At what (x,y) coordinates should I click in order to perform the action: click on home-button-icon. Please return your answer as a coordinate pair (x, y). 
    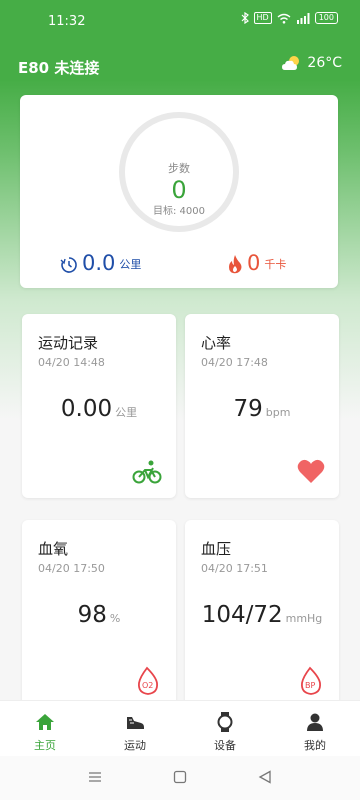
    Looking at the image, I should click on (180, 777).